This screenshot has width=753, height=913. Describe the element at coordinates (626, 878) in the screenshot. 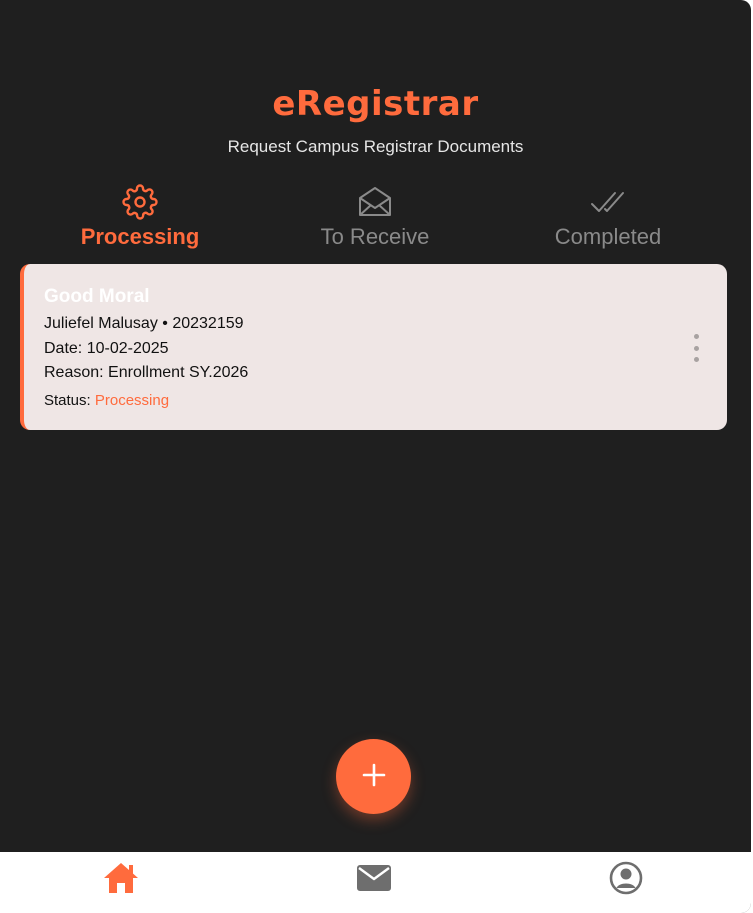

I see `profile-icon` at that location.